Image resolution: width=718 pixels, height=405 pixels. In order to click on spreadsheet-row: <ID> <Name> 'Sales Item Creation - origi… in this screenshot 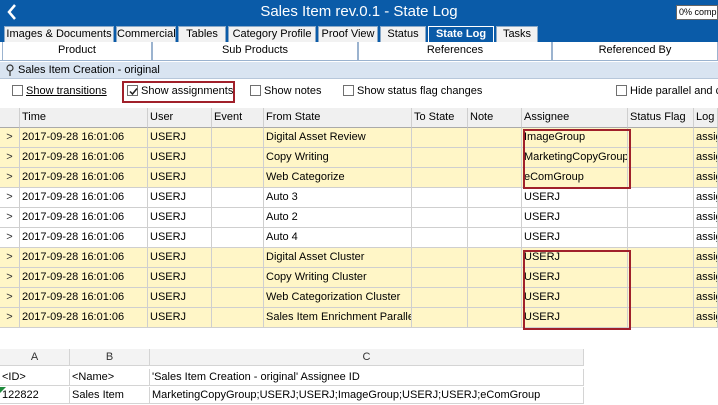, I will do `click(292, 377)`.